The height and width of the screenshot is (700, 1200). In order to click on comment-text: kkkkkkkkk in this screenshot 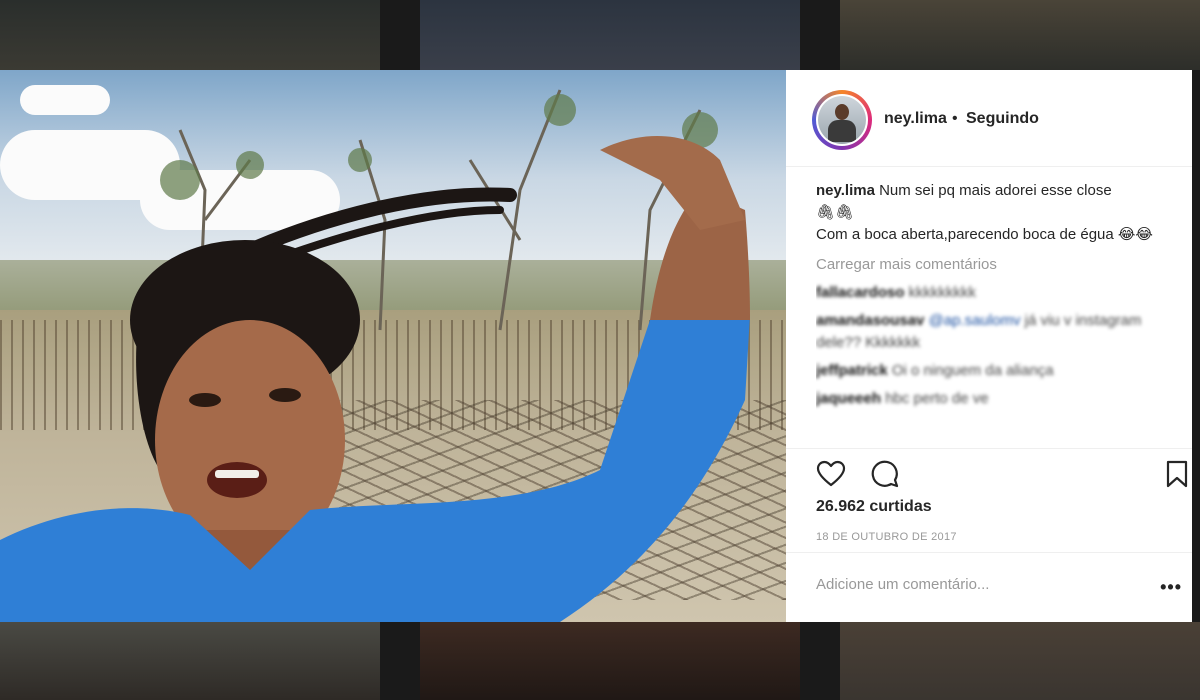, I will do `click(942, 292)`.